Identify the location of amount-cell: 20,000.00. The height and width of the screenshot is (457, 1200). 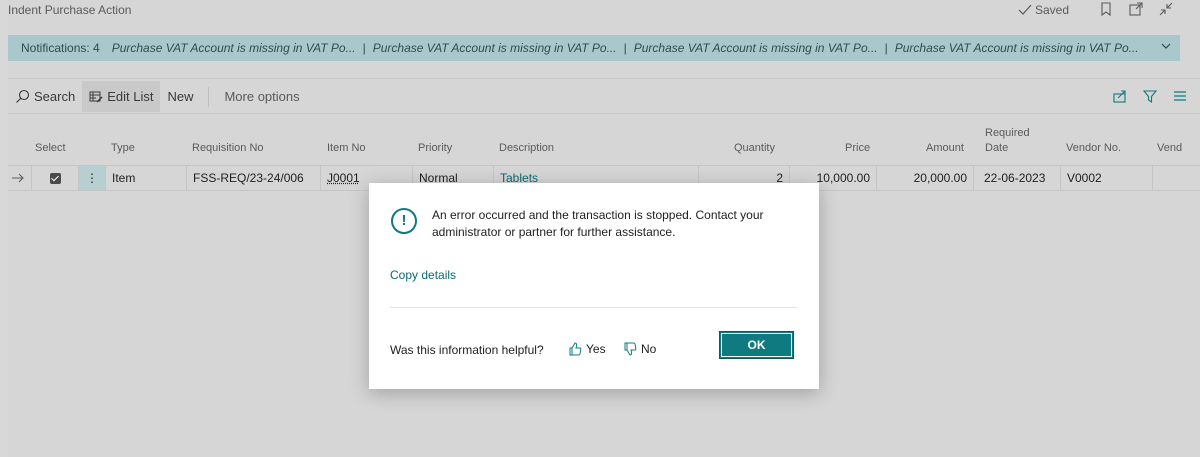
(924, 178).